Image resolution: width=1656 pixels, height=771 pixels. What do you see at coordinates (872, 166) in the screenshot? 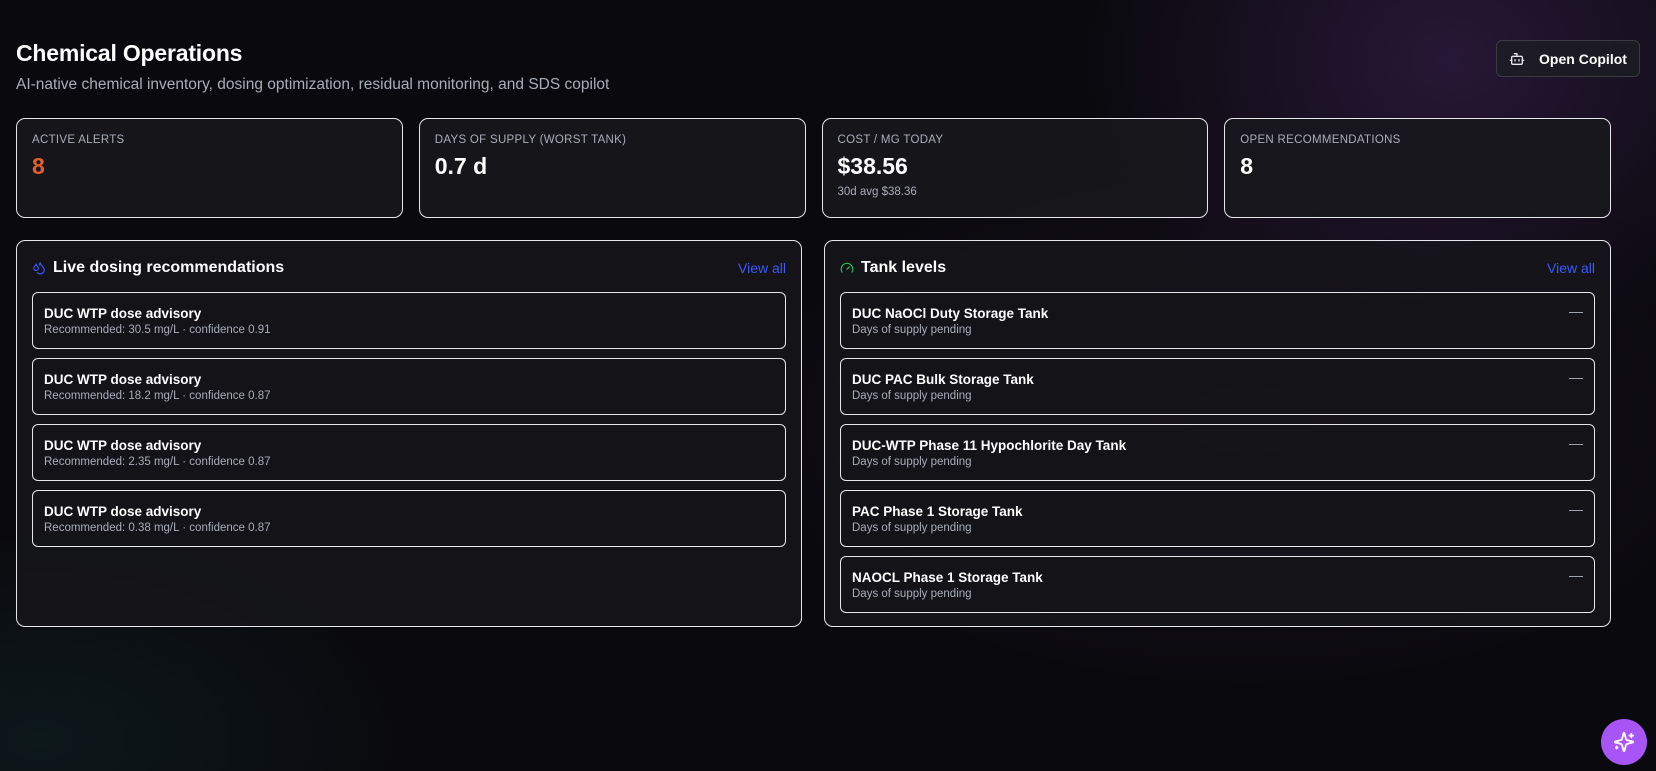
I see `stat-value: $38.56` at bounding box center [872, 166].